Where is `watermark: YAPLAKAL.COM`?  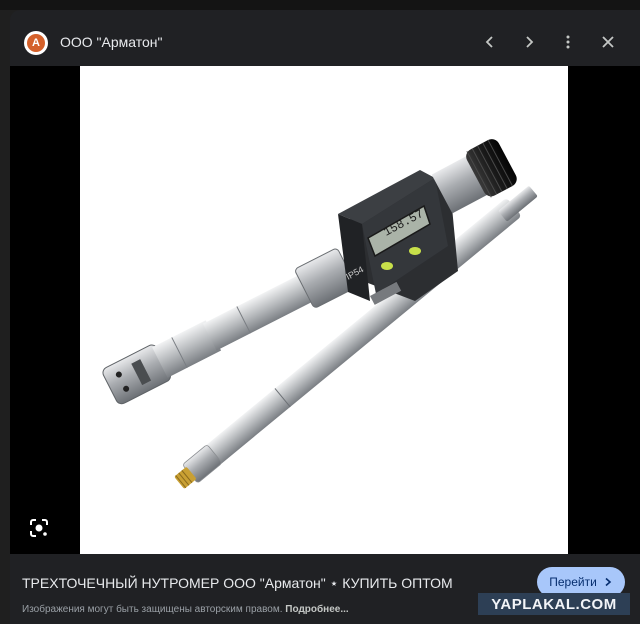 watermark: YAPLAKAL.COM is located at coordinates (554, 604).